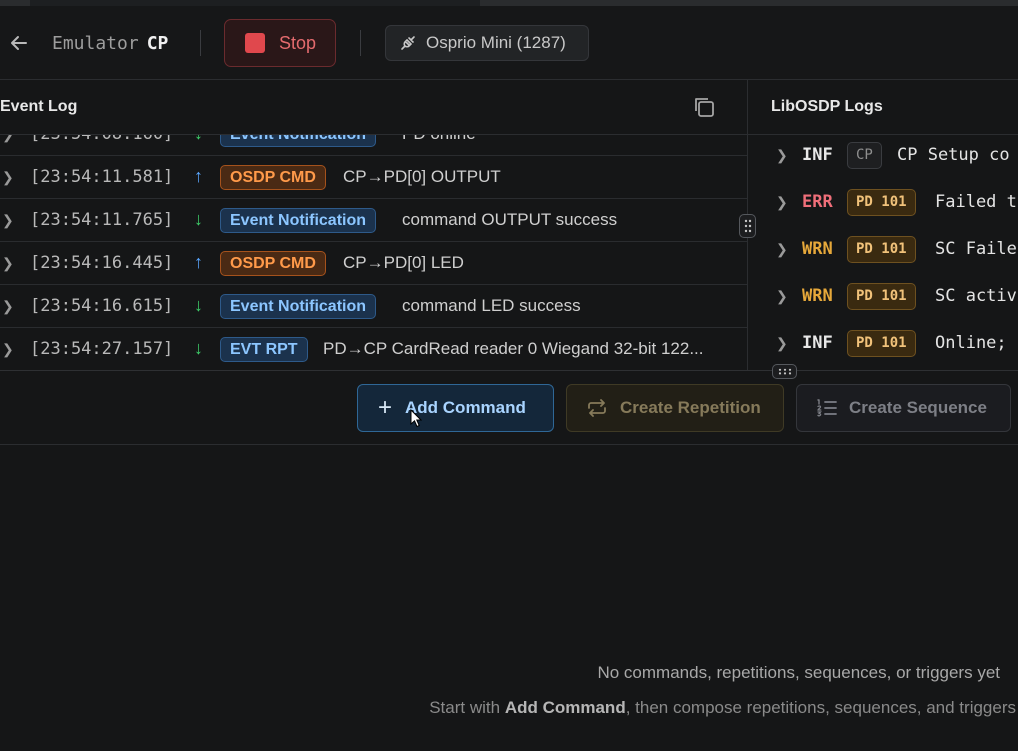 The width and height of the screenshot is (1018, 751). Describe the element at coordinates (95, 43) in the screenshot. I see `page-title-label: Emulator` at that location.